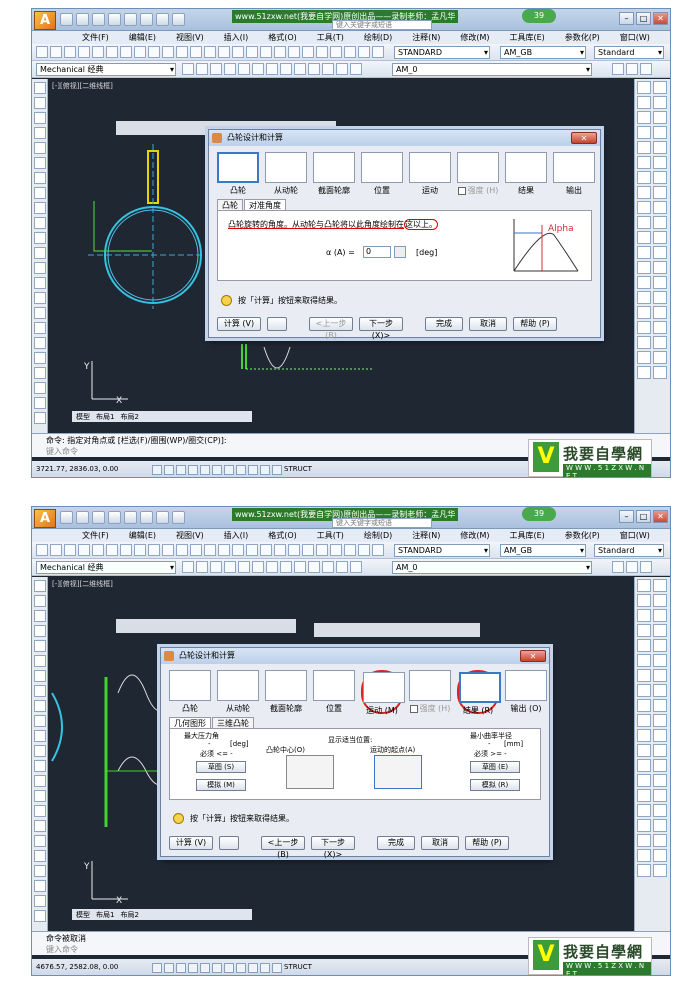  What do you see at coordinates (45, 518) in the screenshot?
I see `autocad-logo-icon: A` at bounding box center [45, 518].